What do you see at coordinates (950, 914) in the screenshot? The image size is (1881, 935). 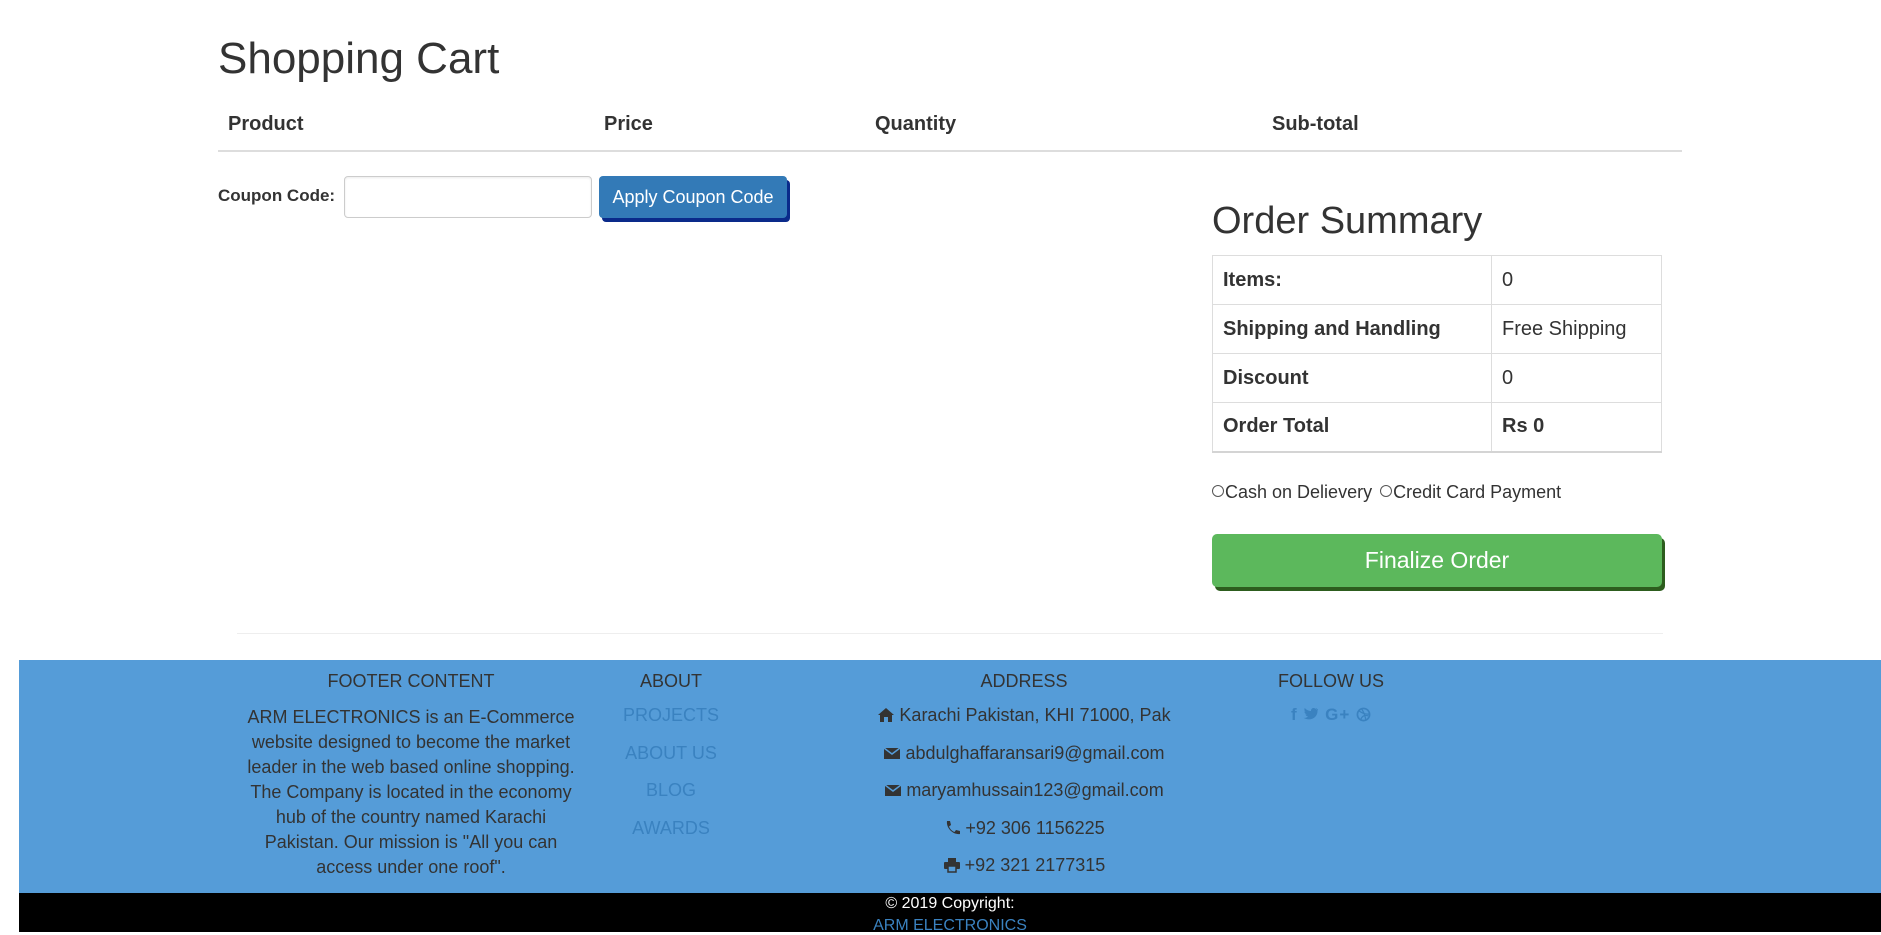 I see `copyright-bar: © 2019 Copyright: ARM ELECTRONICS` at bounding box center [950, 914].